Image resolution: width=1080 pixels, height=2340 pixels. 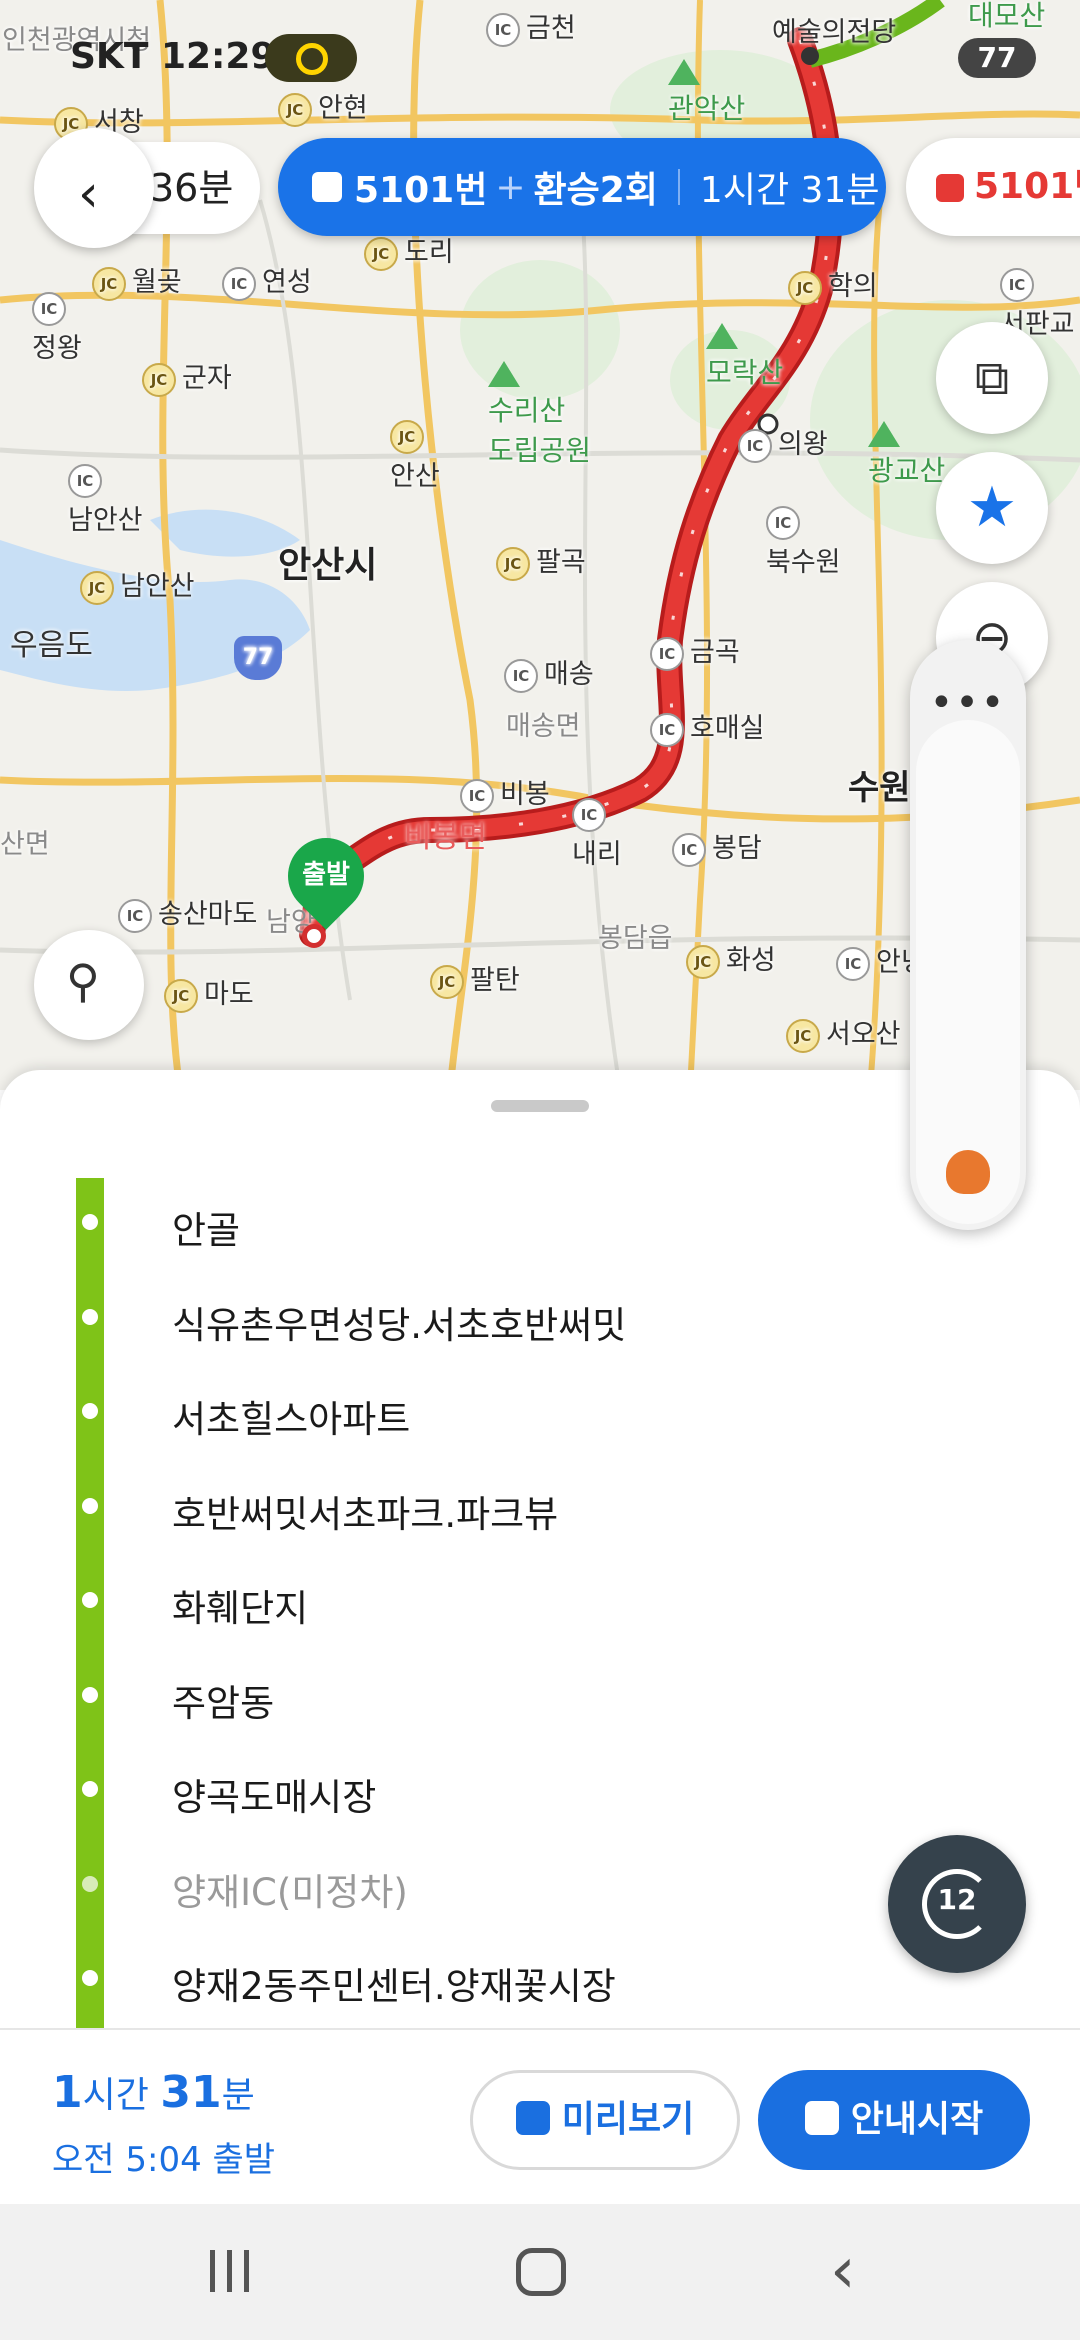 What do you see at coordinates (993, 187) in the screenshot?
I see `next-route-chip: 5101번` at bounding box center [993, 187].